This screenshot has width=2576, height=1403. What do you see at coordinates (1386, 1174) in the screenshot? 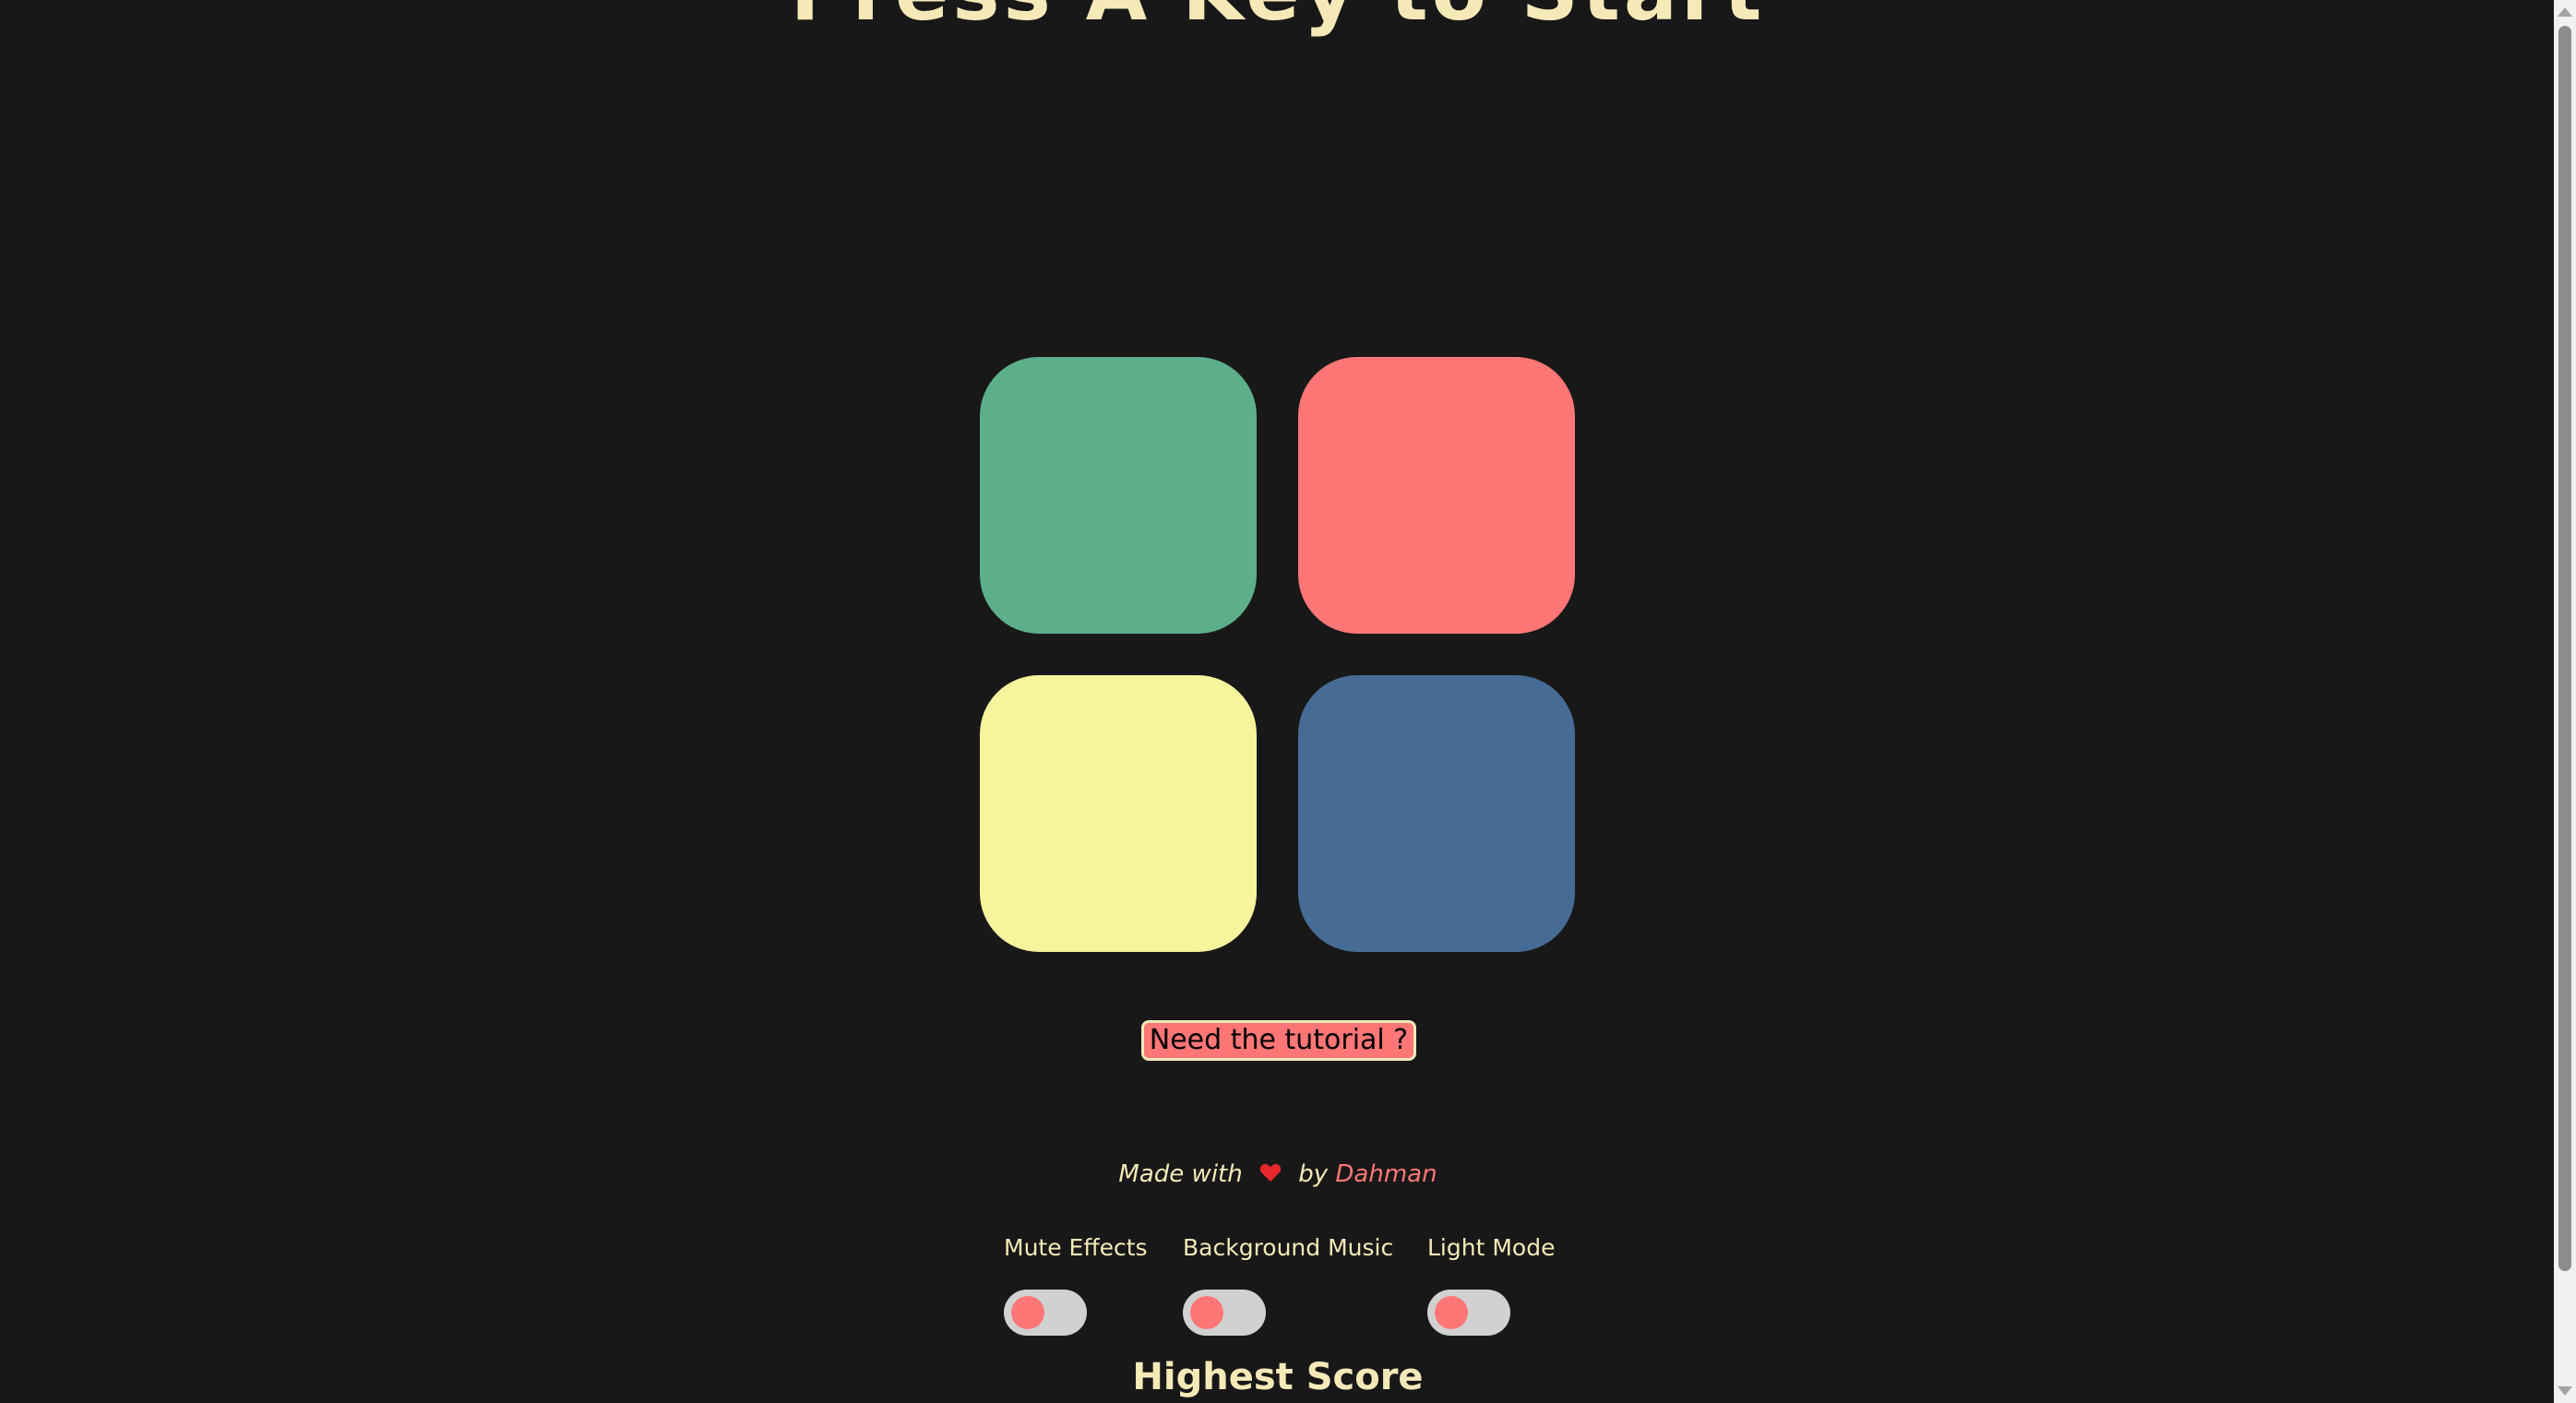
I see `author-link: Dahman` at bounding box center [1386, 1174].